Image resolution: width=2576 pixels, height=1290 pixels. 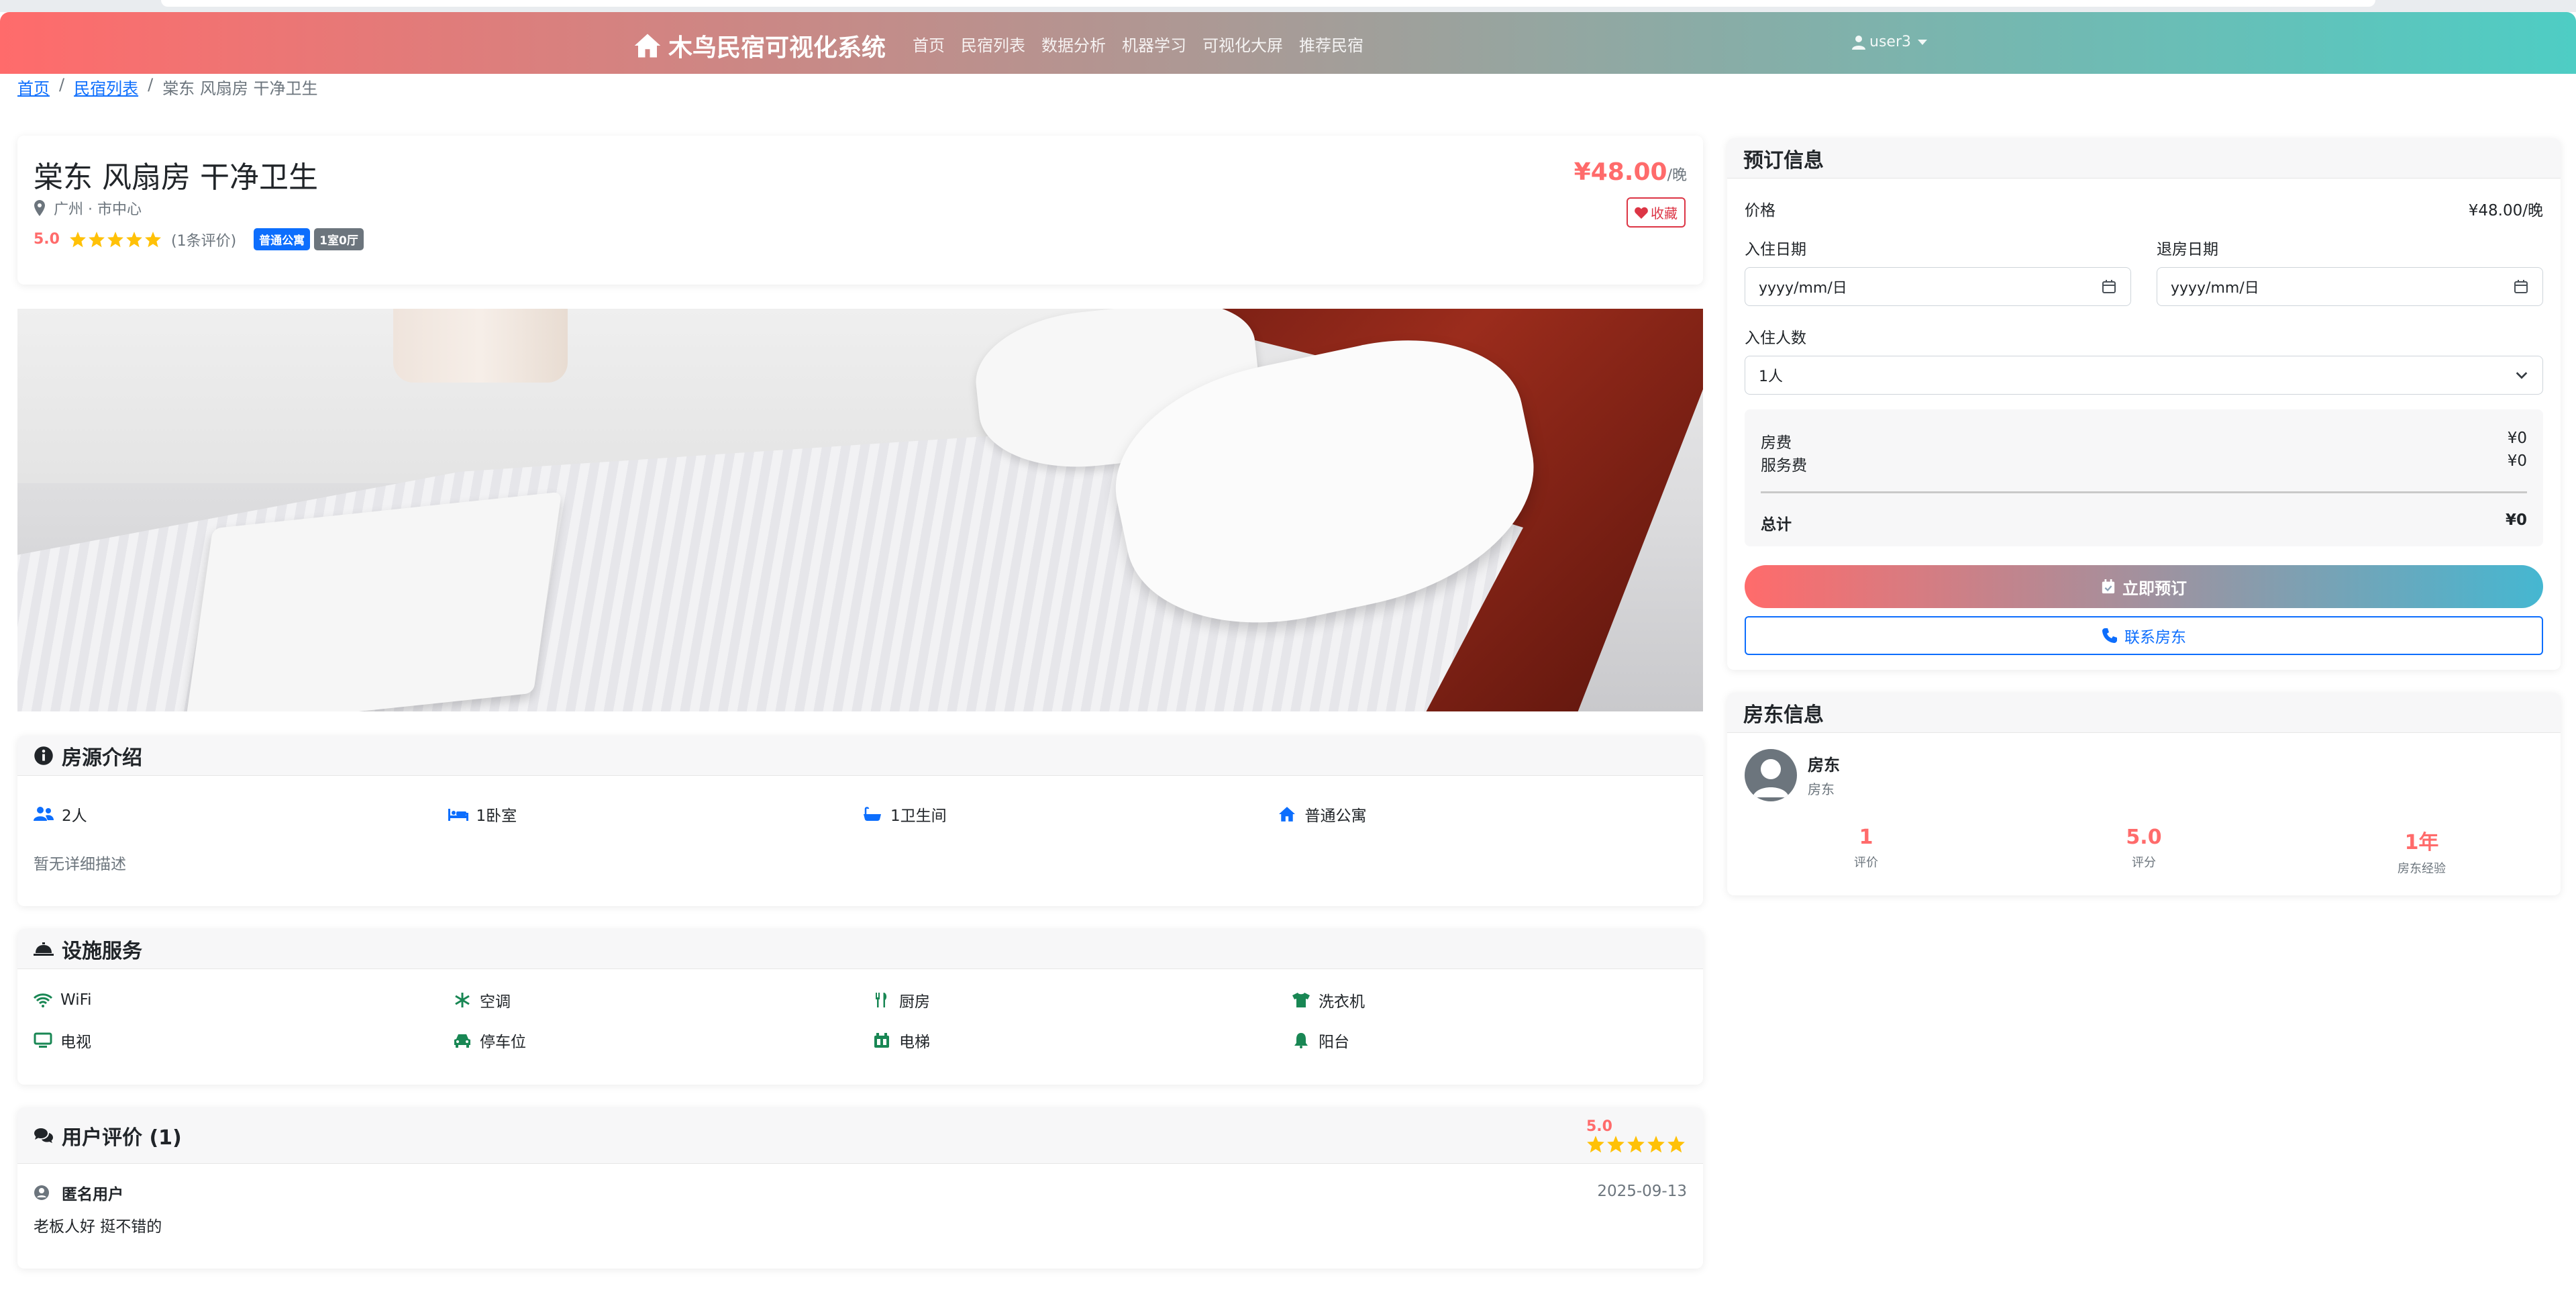 I want to click on nav-link-recommend: 推荐民宿, so click(x=1331, y=44).